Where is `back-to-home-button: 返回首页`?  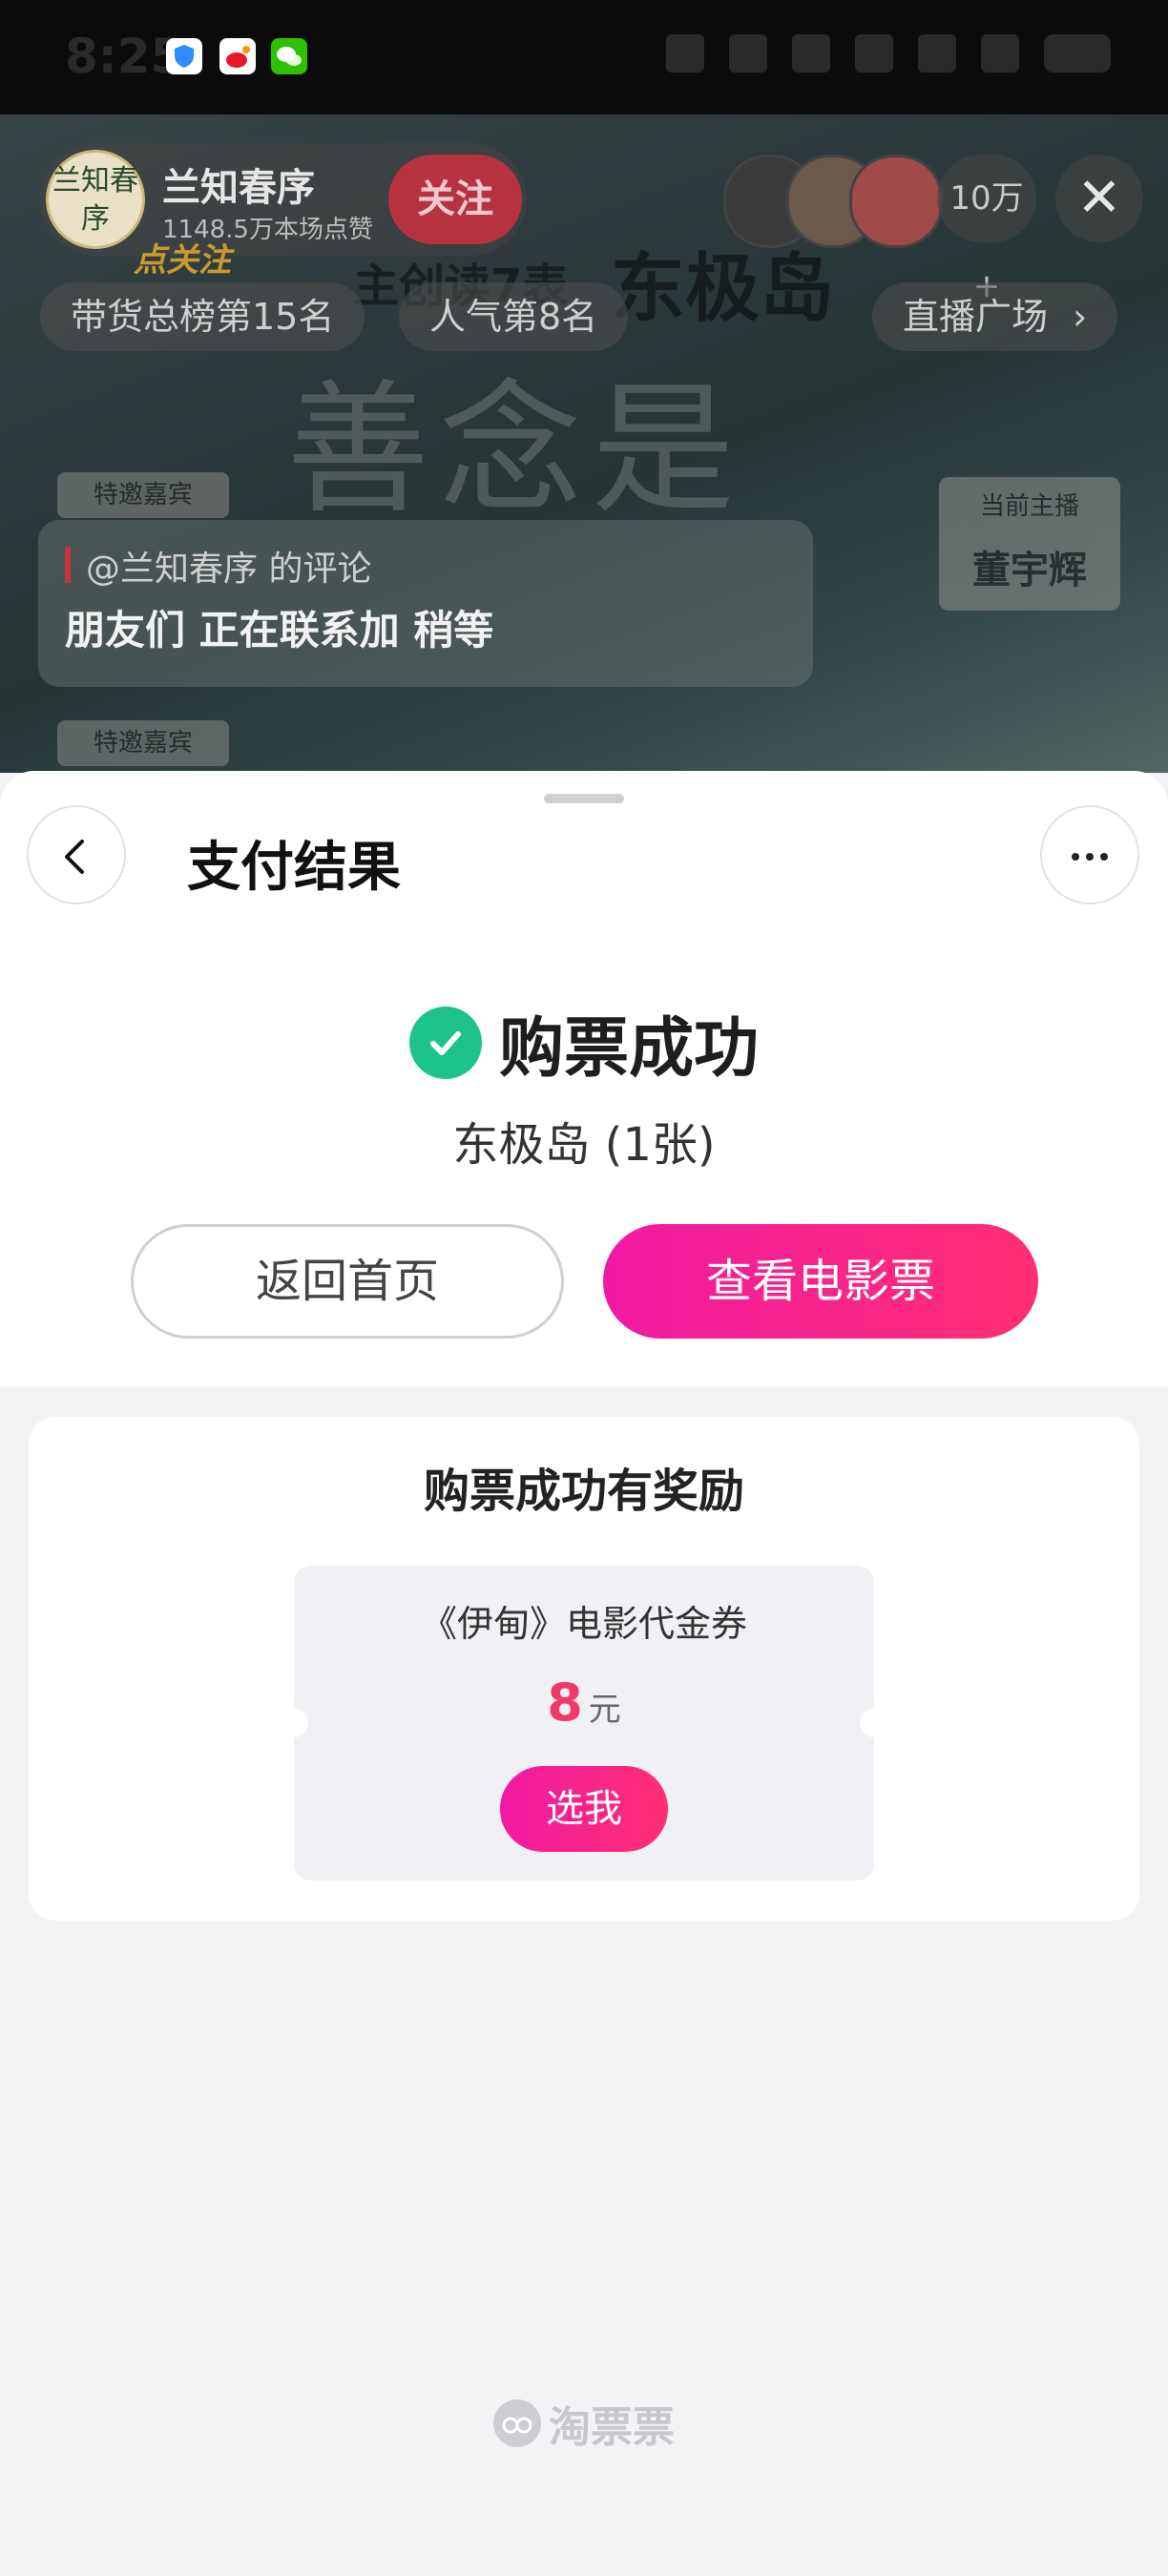
back-to-home-button: 返回首页 is located at coordinates (347, 1281).